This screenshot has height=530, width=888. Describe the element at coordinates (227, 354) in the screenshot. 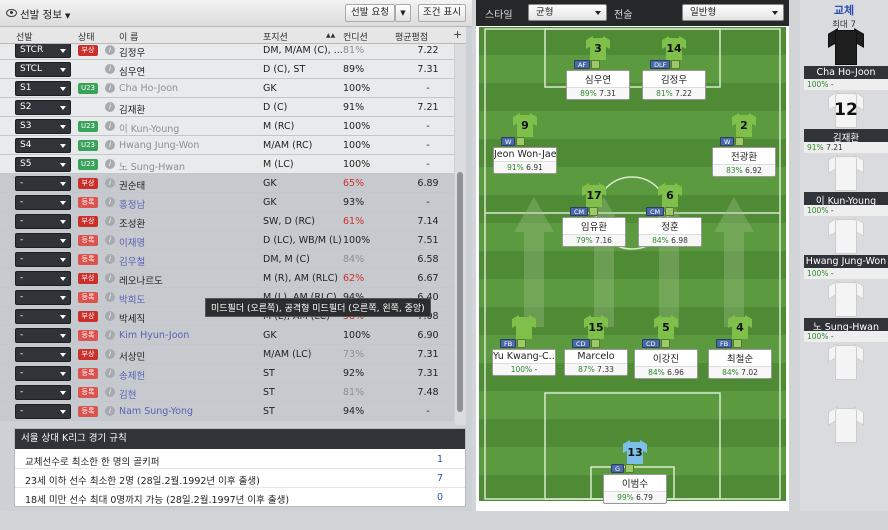

I see `table-row: - 부상 i 서상민 M/AM (LC) 73% 7.31` at that location.